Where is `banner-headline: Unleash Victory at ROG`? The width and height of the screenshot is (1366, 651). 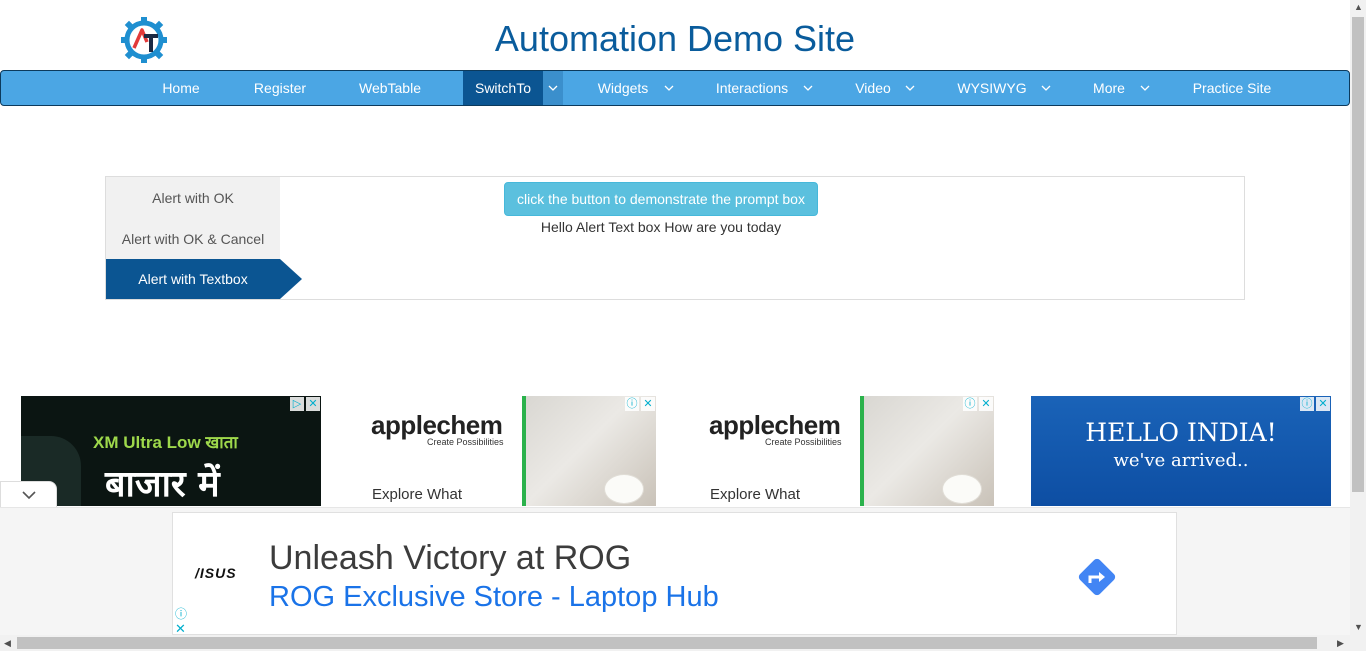
banner-headline: Unleash Victory at ROG is located at coordinates (450, 558).